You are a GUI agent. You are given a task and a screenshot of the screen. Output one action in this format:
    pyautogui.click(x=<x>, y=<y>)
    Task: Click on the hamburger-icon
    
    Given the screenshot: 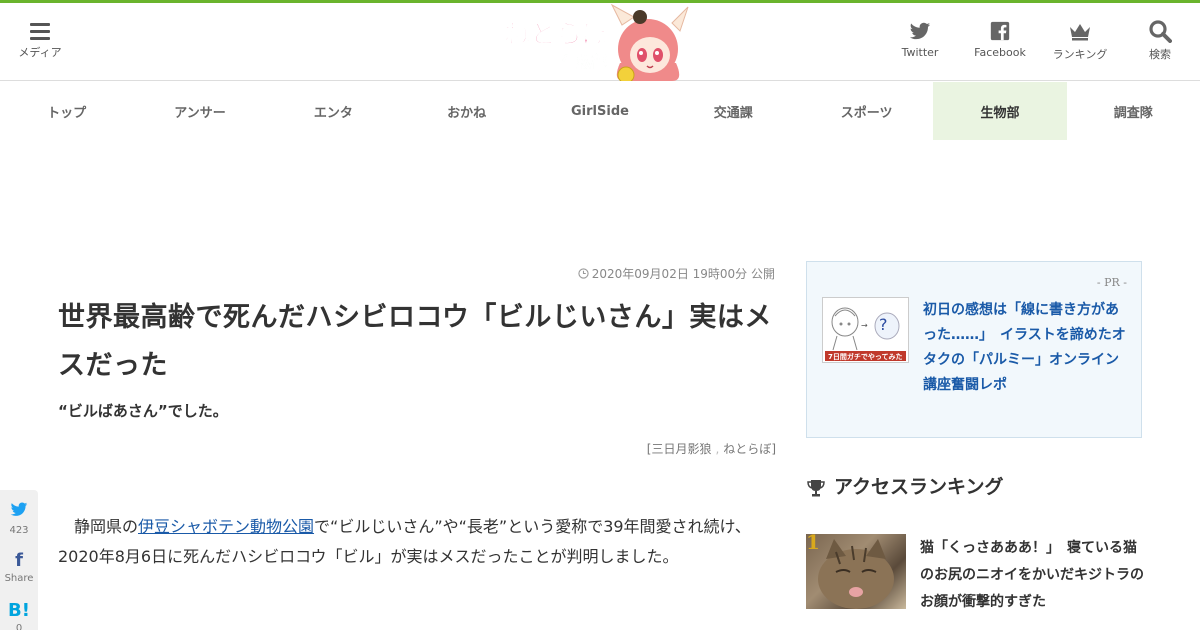 What is the action you would take?
    pyautogui.click(x=40, y=31)
    